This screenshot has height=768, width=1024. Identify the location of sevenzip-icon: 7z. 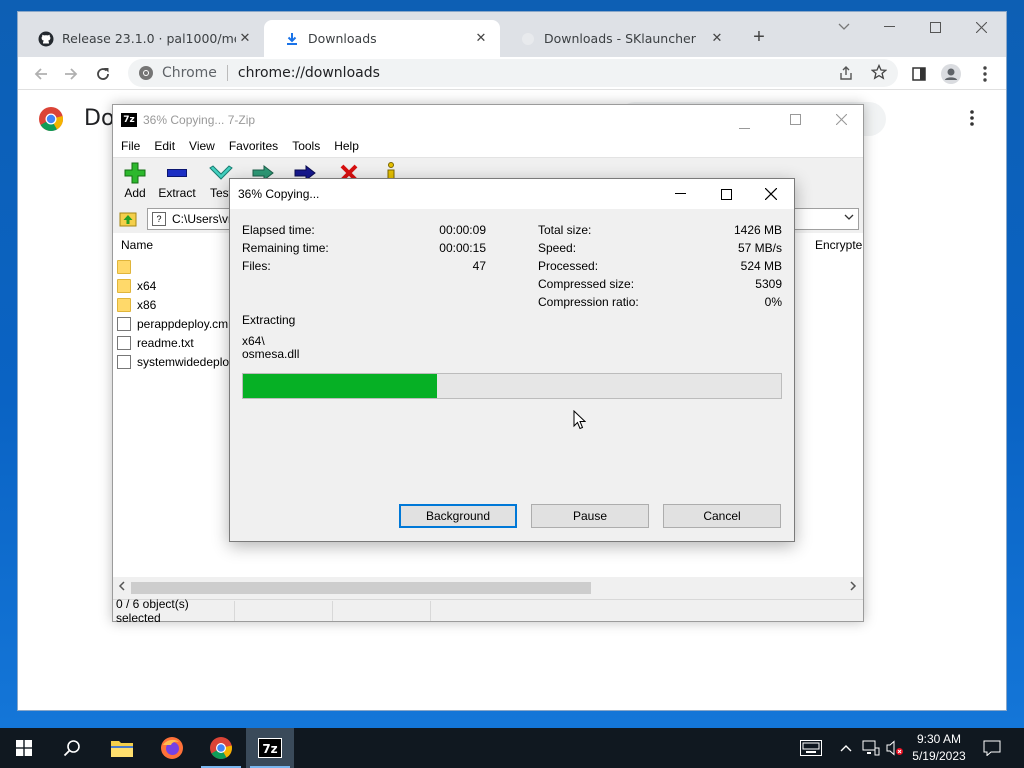
(270, 748).